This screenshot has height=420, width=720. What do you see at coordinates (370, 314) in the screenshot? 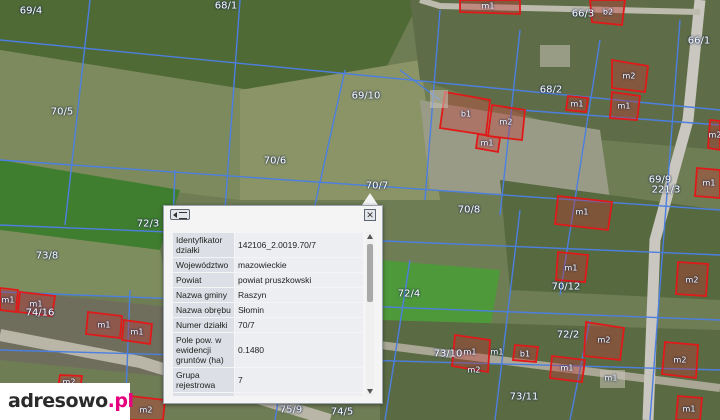
I see `popup-scrollbar` at bounding box center [370, 314].